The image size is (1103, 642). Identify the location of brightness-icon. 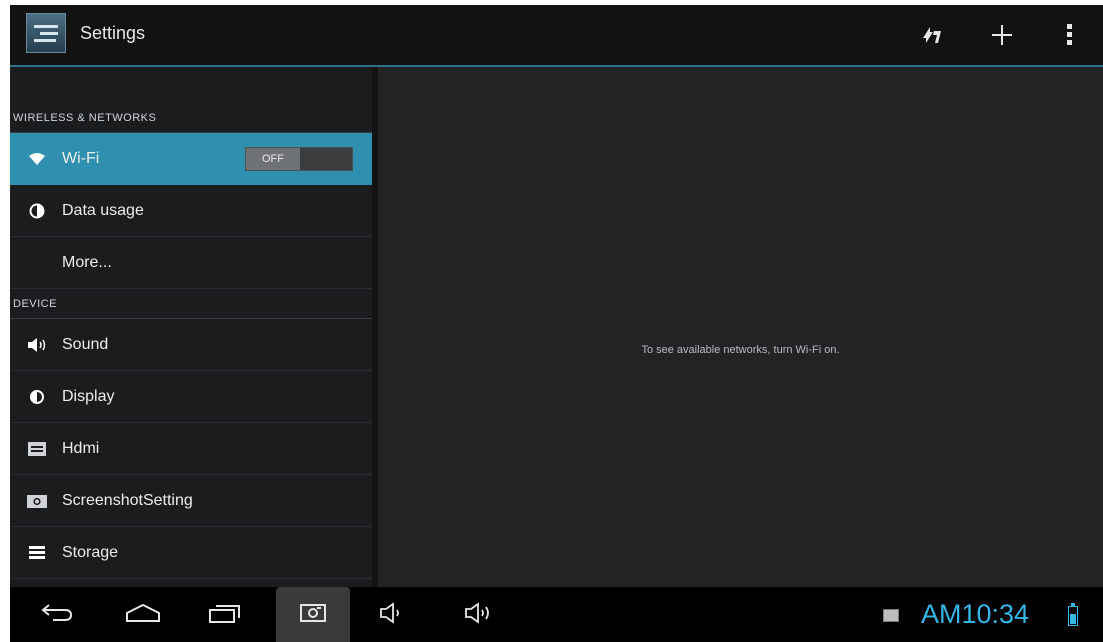
(37, 397).